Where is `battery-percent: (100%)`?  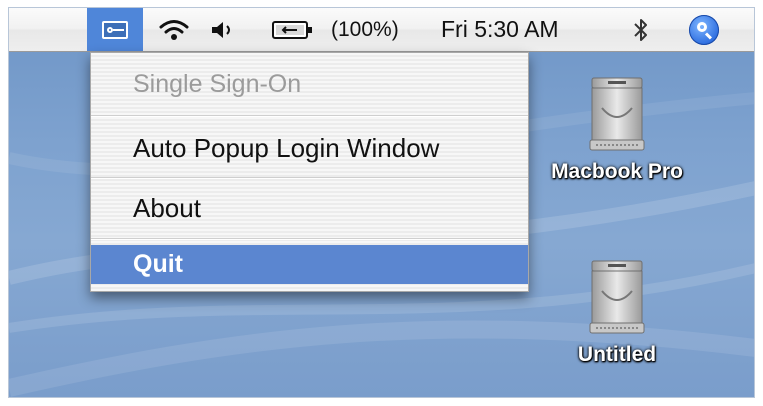
battery-percent: (100%) is located at coordinates (365, 29).